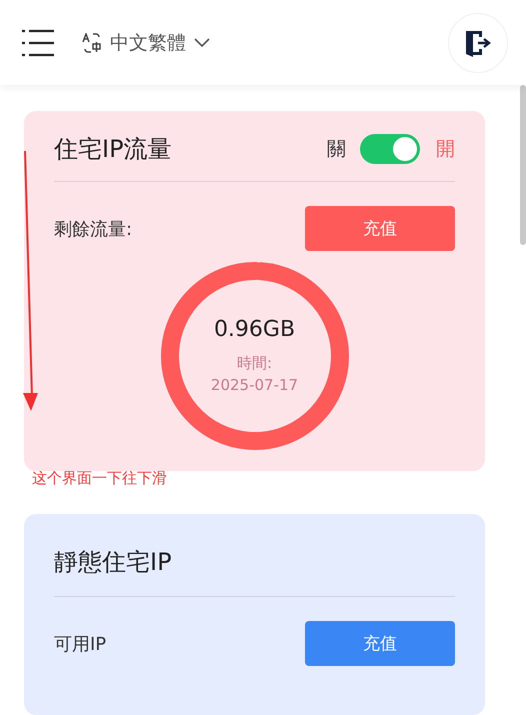  I want to click on date-text: 2025-07-17, so click(254, 385).